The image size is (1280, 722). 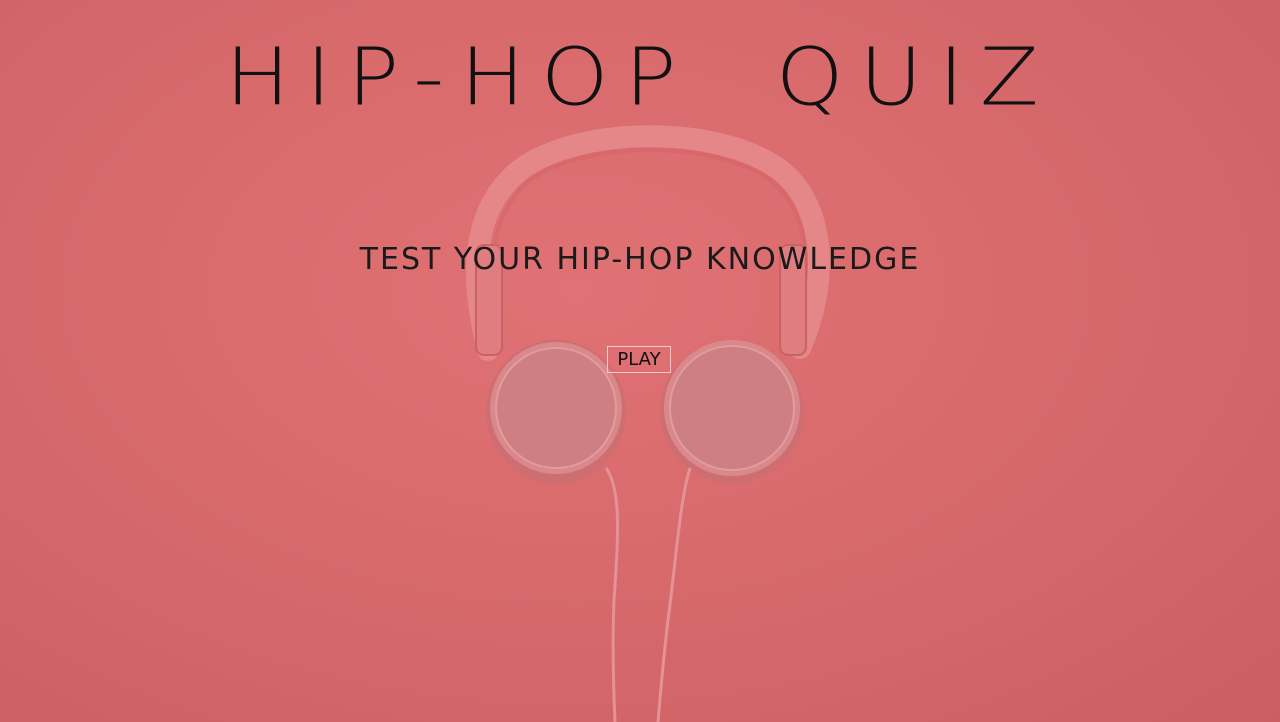 I want to click on play-button: PLAY, so click(x=639, y=359).